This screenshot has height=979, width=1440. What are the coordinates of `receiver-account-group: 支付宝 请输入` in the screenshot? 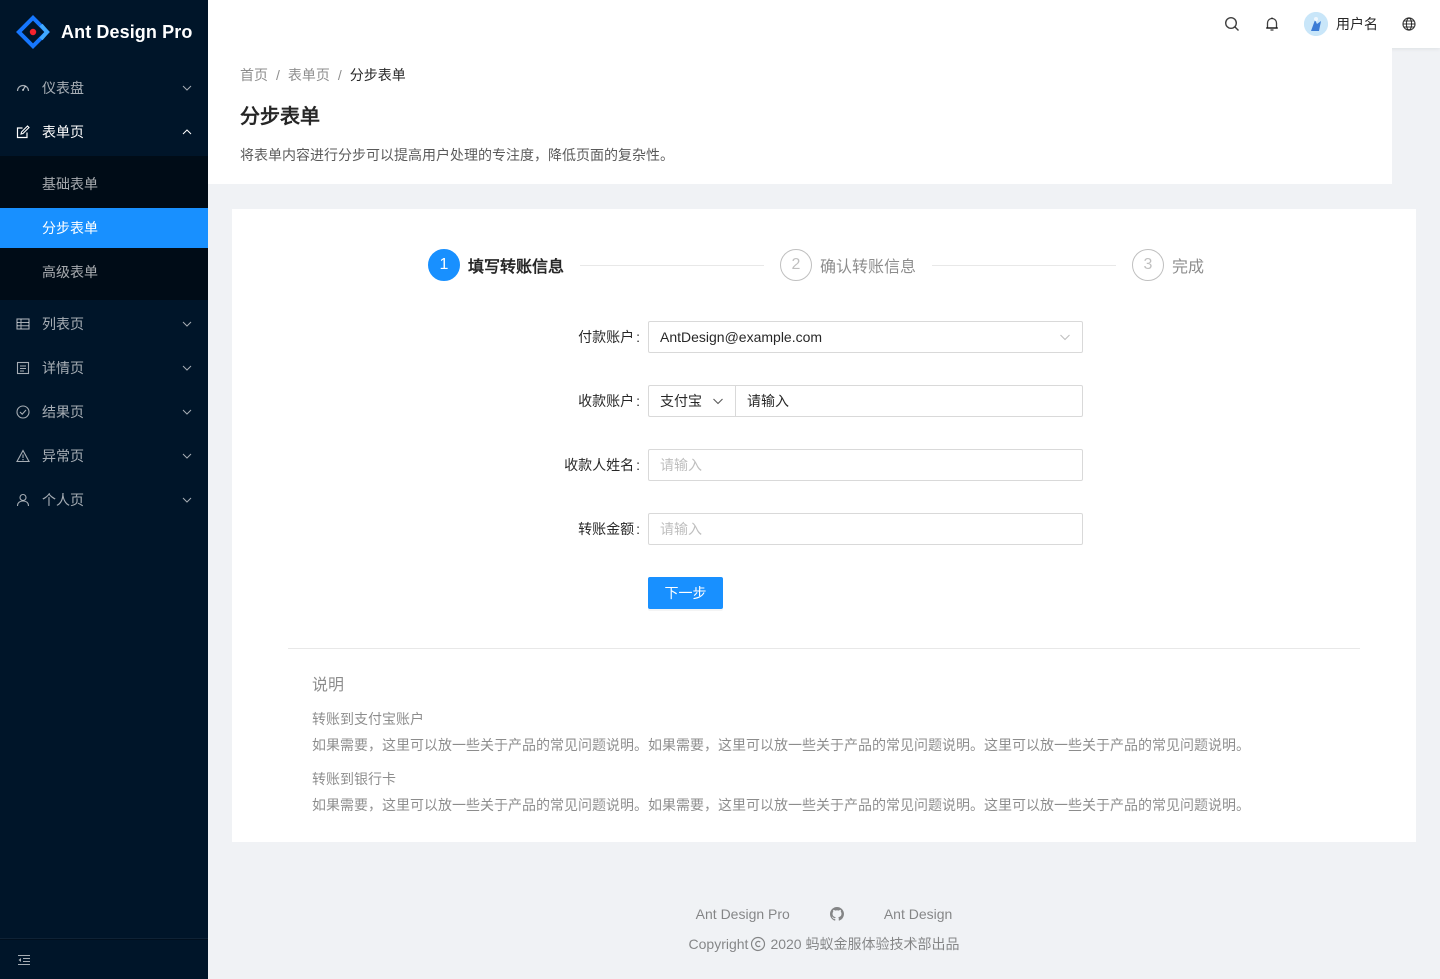 It's located at (865, 401).